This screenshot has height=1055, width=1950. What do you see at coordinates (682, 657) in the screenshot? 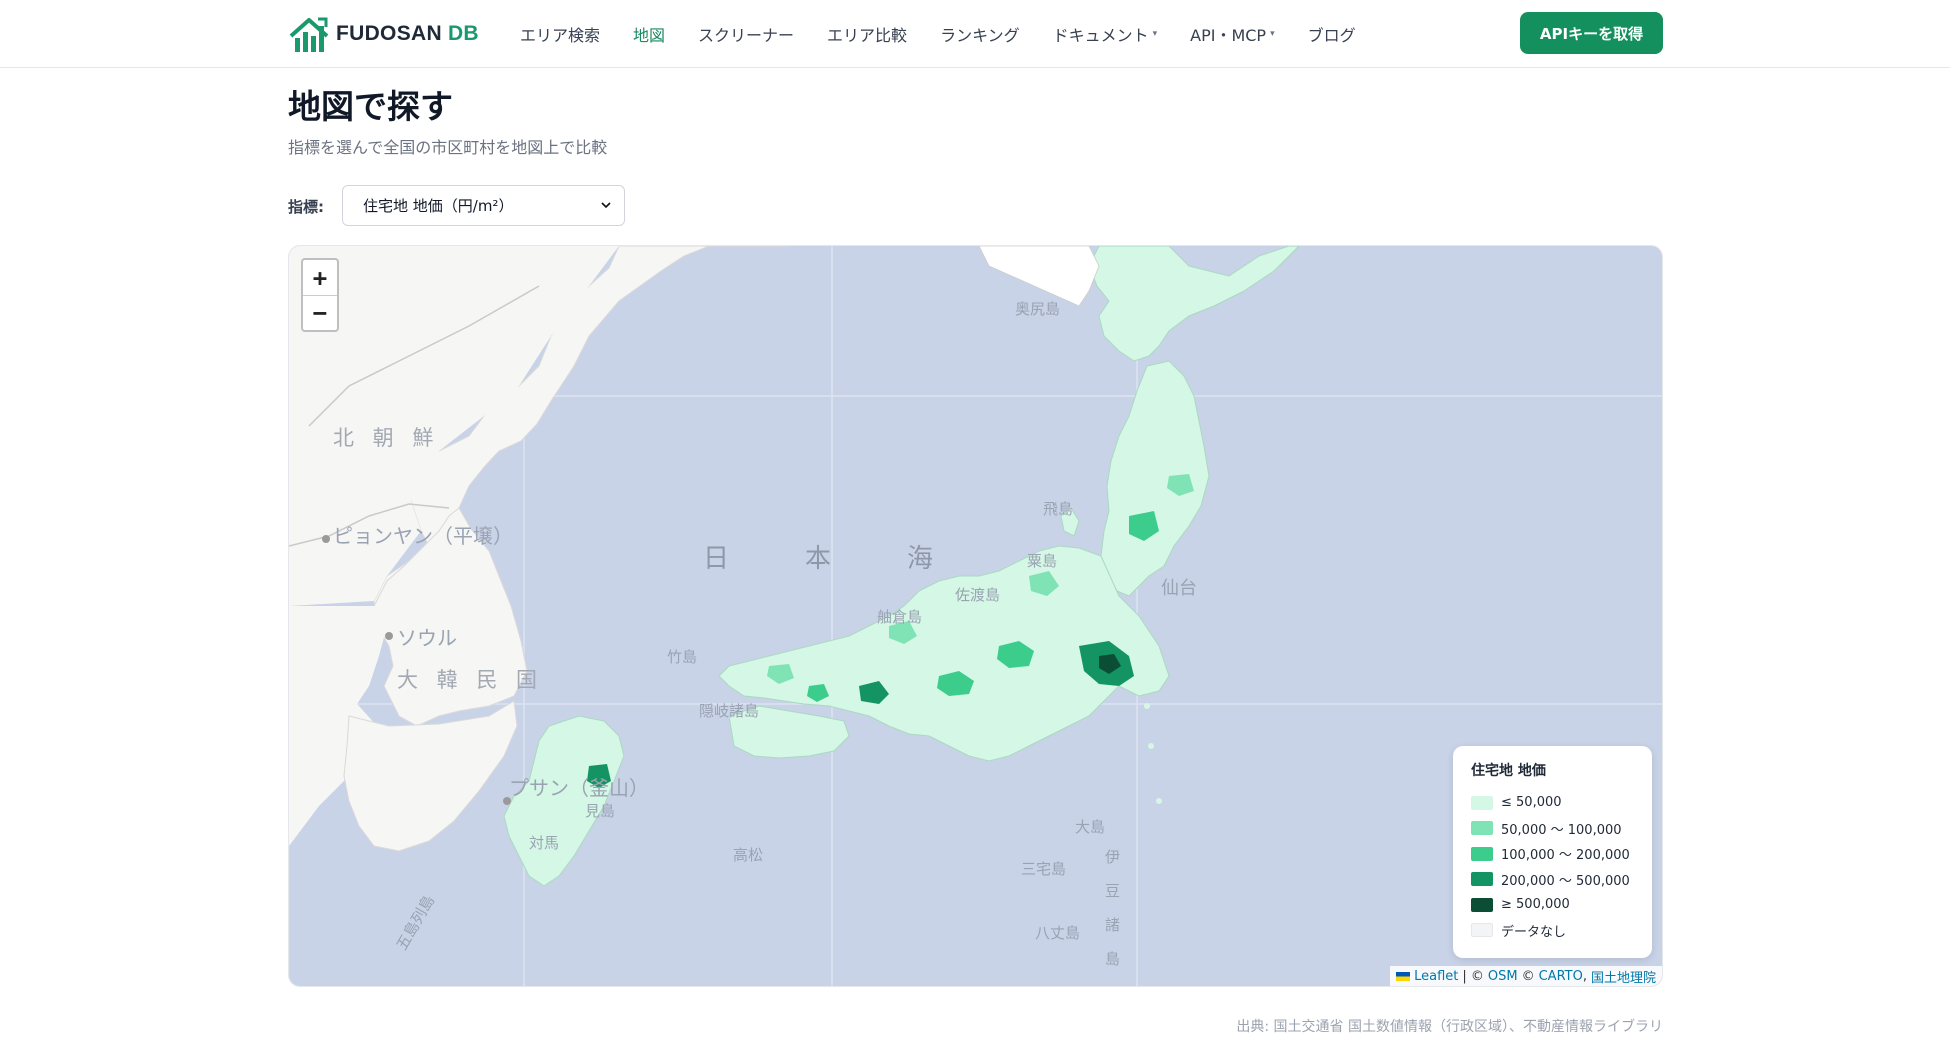
I see `map-label-takeshima: 竹島` at bounding box center [682, 657].